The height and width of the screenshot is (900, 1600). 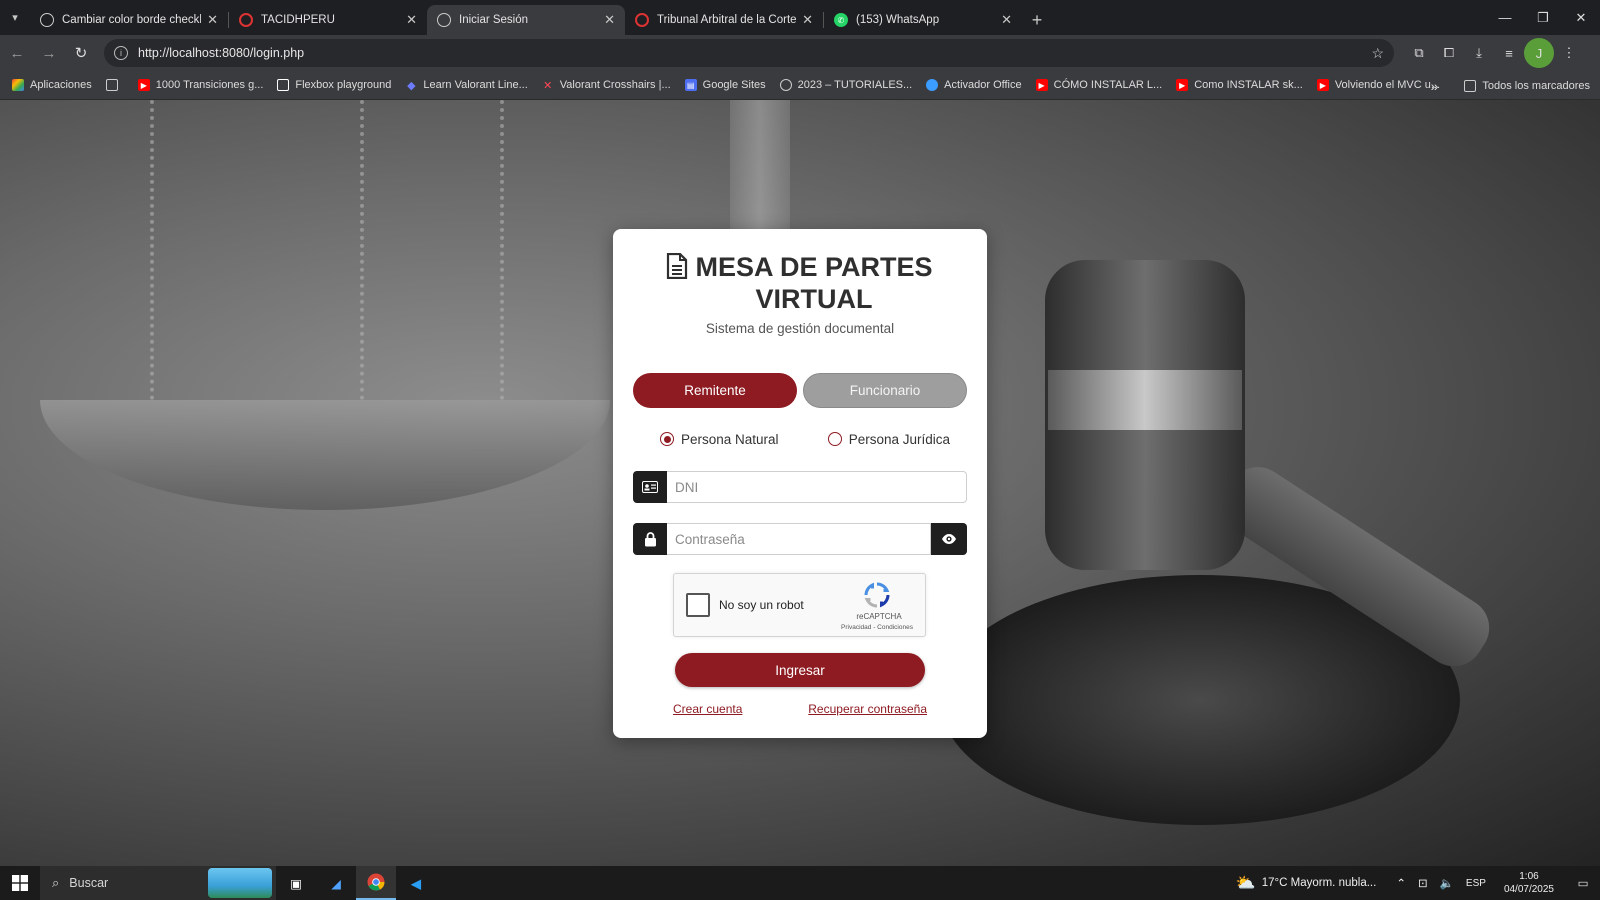 What do you see at coordinates (1419, 53) in the screenshot?
I see `translate-icon: ⧉` at bounding box center [1419, 53].